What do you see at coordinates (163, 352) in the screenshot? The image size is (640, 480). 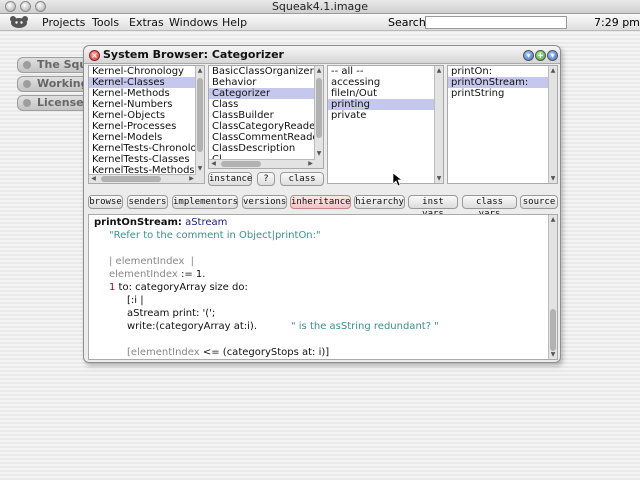 I see `code-token: [elementIndex` at bounding box center [163, 352].